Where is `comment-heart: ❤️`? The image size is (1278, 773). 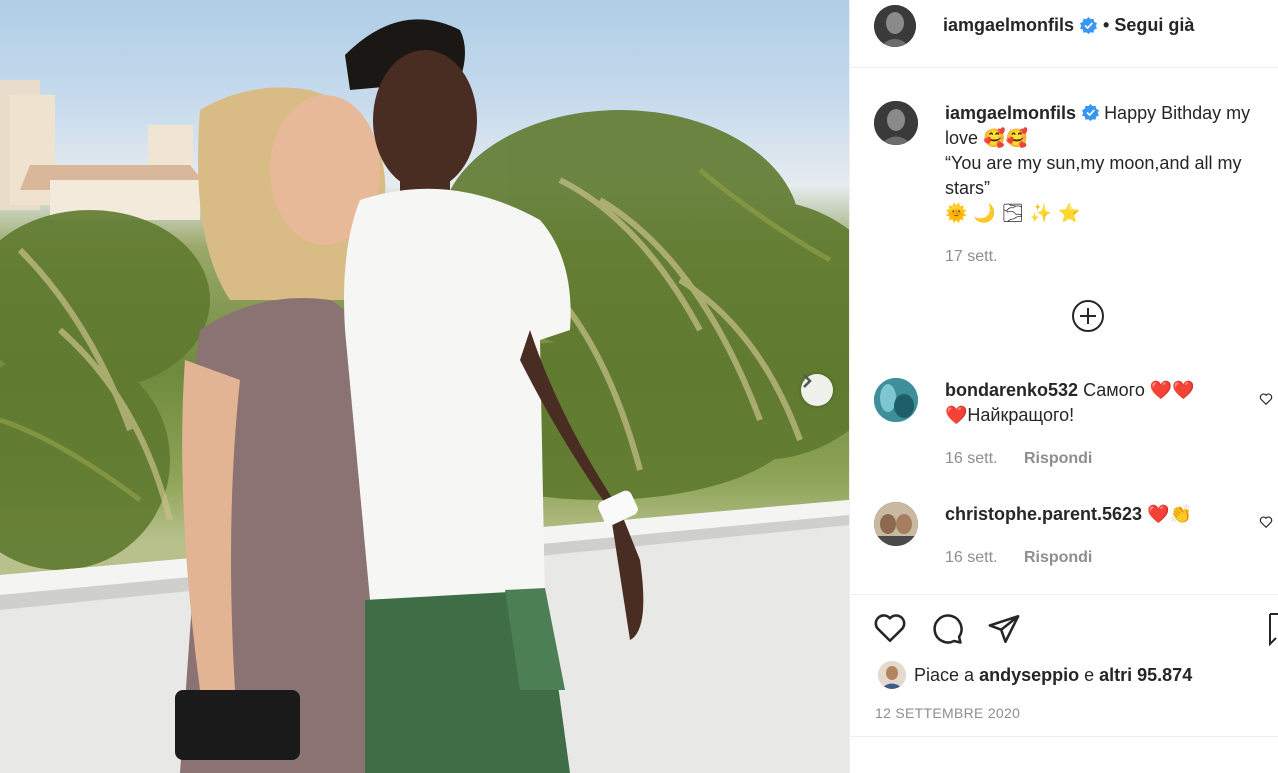
comment-heart: ❤️ is located at coordinates (956, 415).